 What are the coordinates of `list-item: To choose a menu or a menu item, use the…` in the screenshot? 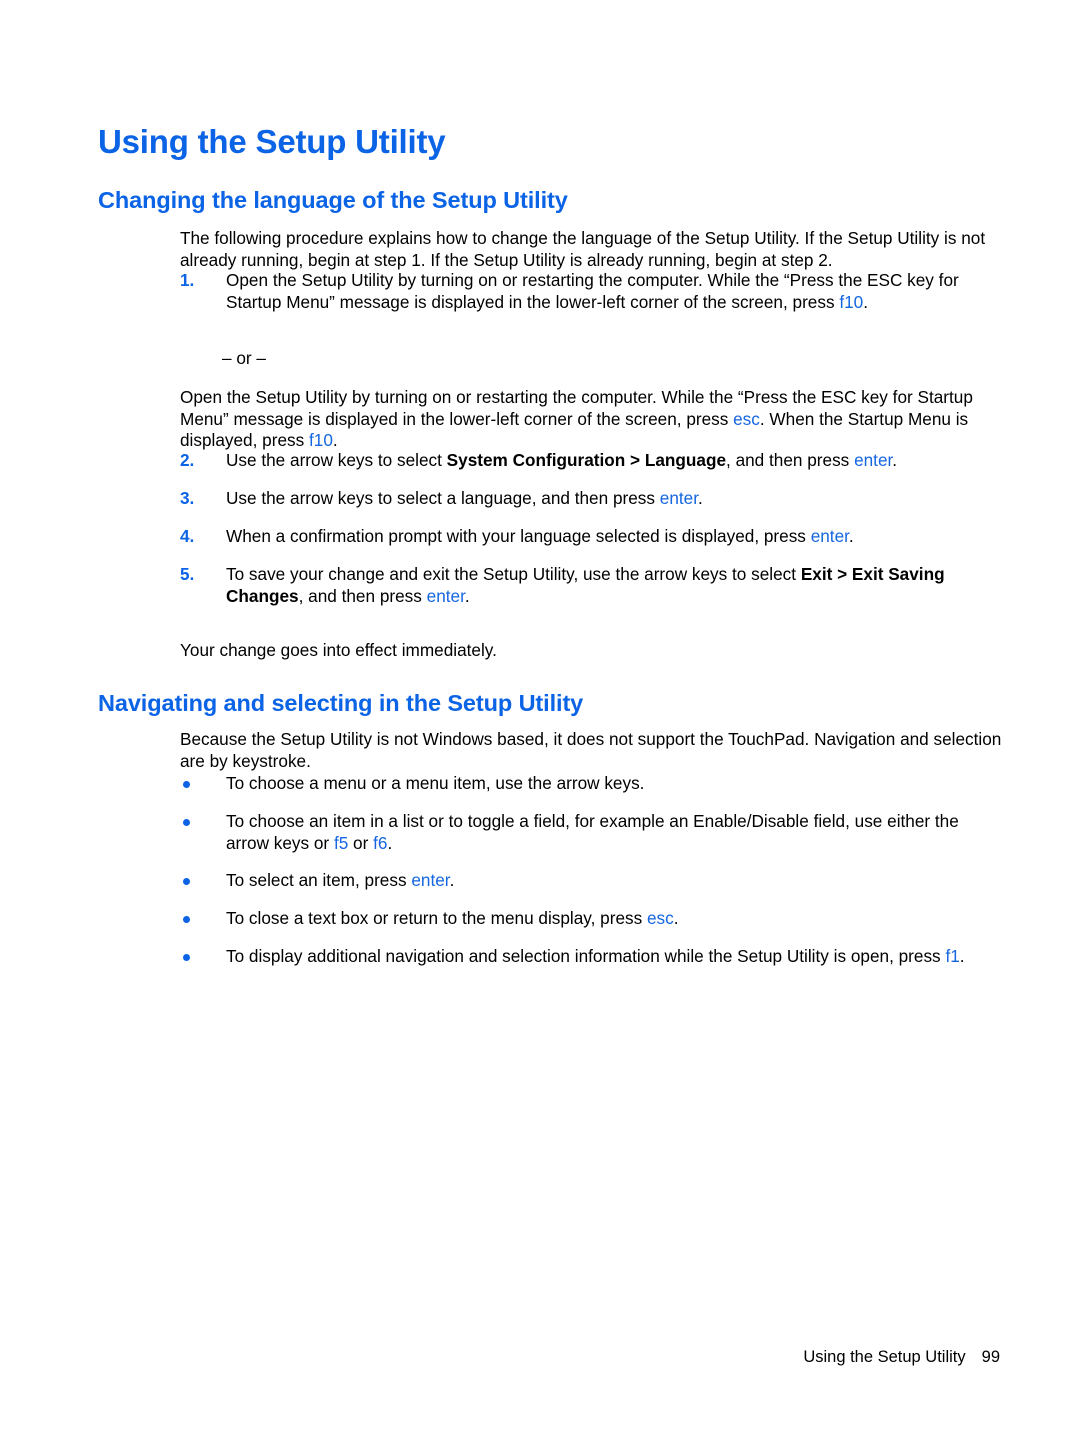 It's located at (591, 784).